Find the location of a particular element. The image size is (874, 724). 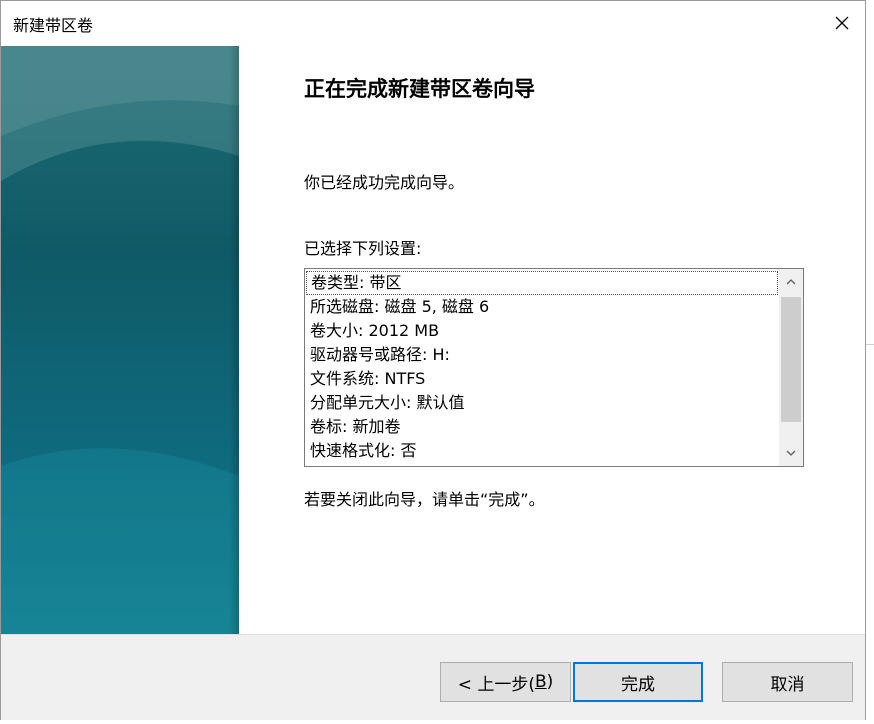

close-button is located at coordinates (842, 23).